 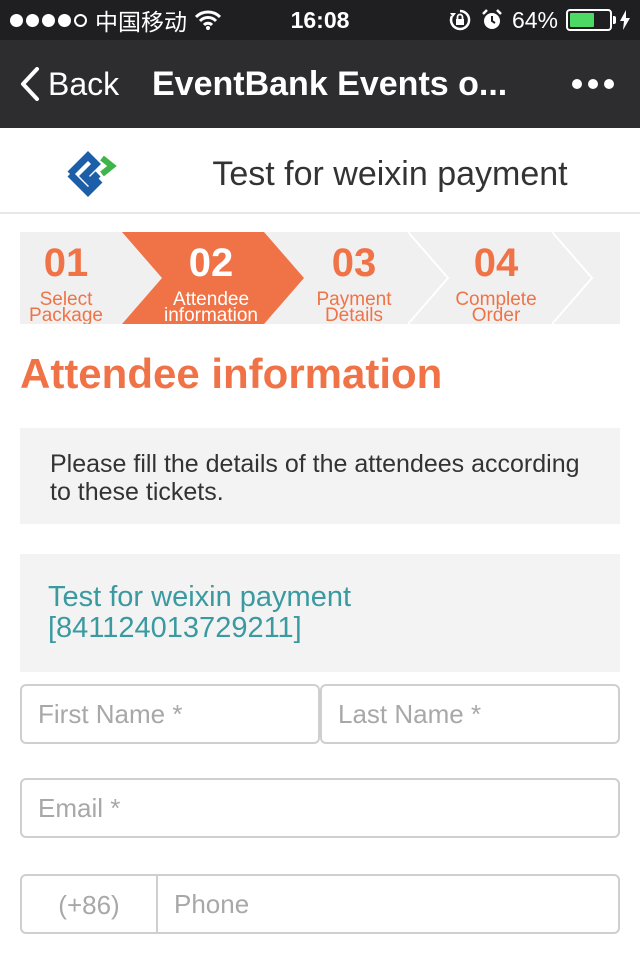 I want to click on step-number: 02, so click(x=211, y=263).